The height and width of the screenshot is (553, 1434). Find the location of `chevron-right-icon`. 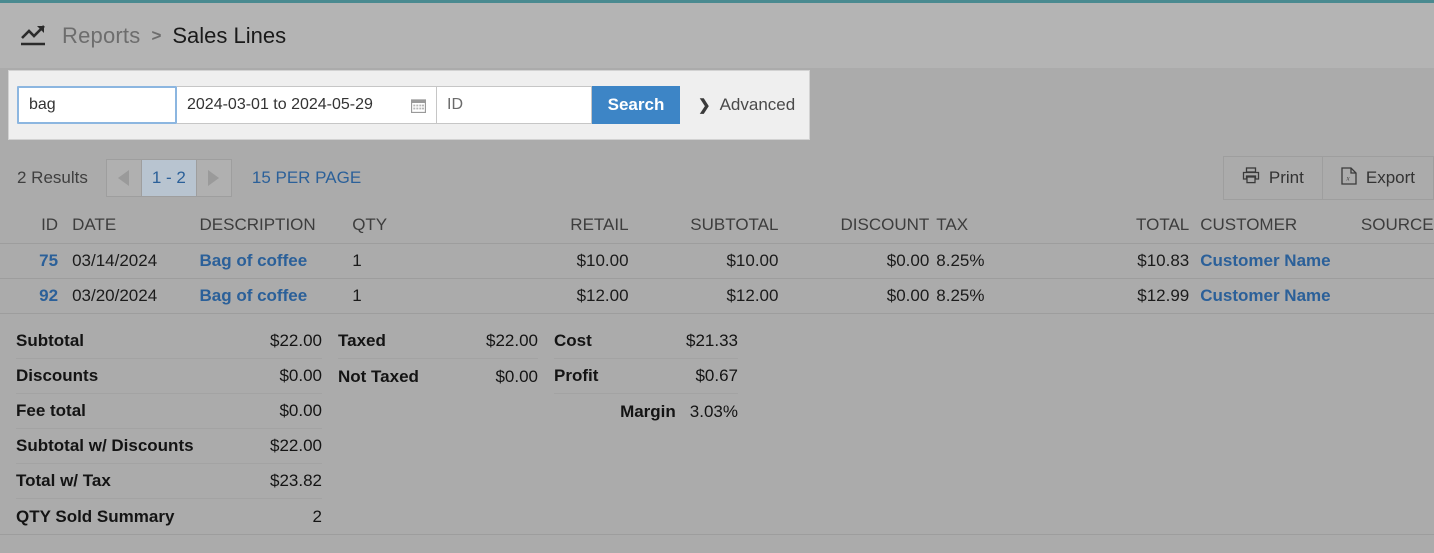

chevron-right-icon is located at coordinates (214, 178).